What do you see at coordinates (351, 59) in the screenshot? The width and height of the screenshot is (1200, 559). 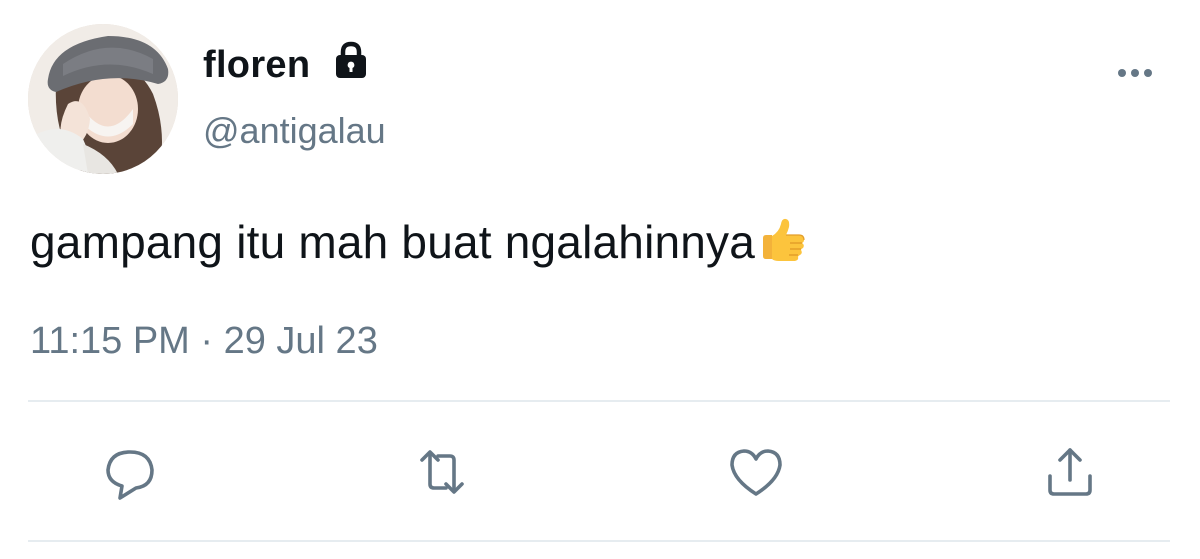 I see `lock-icon` at bounding box center [351, 59].